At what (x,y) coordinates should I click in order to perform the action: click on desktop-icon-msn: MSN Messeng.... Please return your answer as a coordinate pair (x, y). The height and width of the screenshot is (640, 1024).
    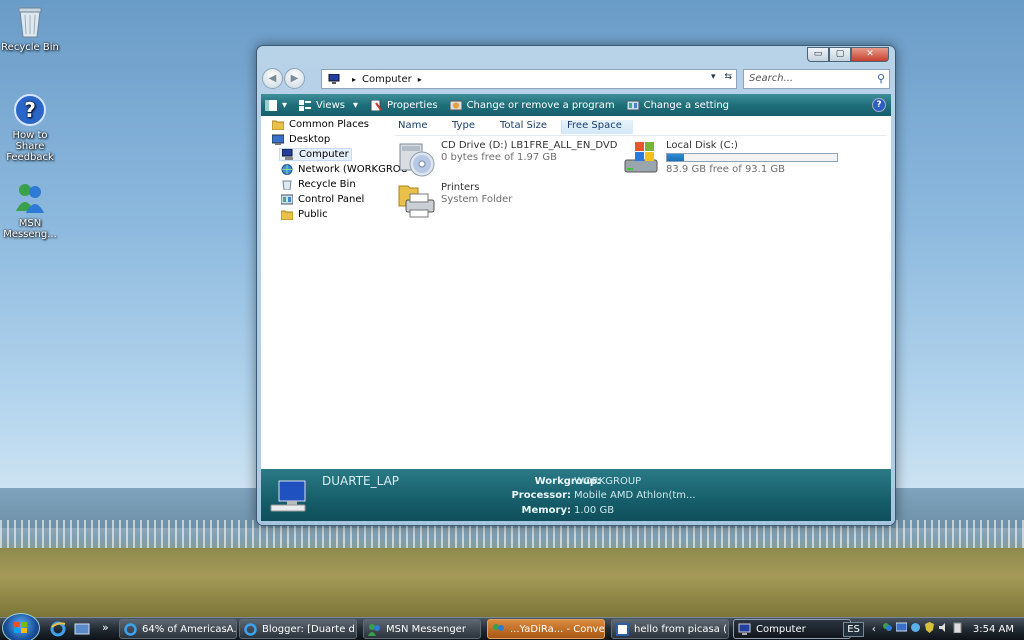
    Looking at the image, I should click on (30, 210).